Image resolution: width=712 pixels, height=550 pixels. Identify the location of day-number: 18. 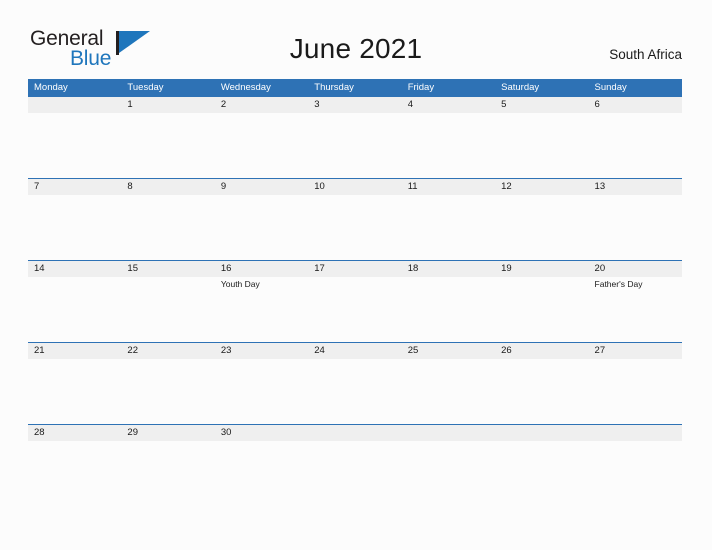
(448, 269).